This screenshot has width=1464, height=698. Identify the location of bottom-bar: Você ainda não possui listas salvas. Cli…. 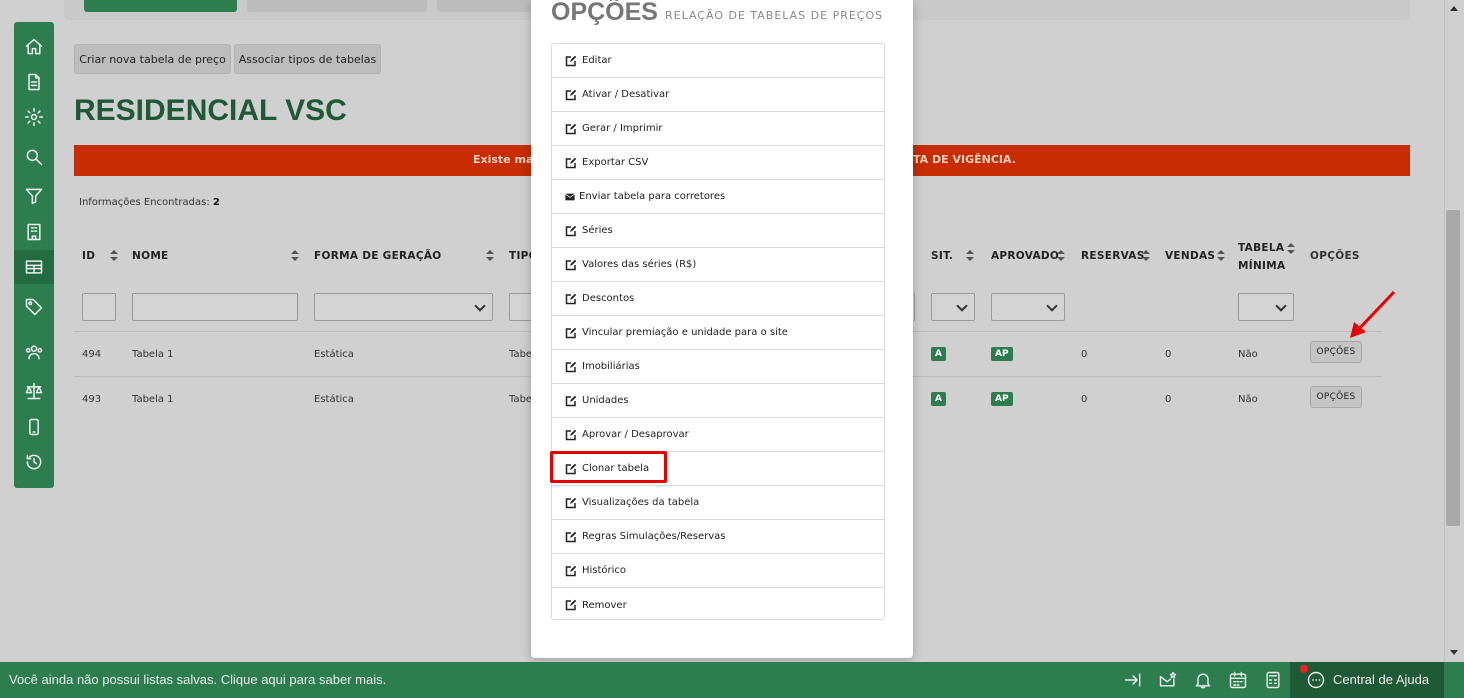
(732, 680).